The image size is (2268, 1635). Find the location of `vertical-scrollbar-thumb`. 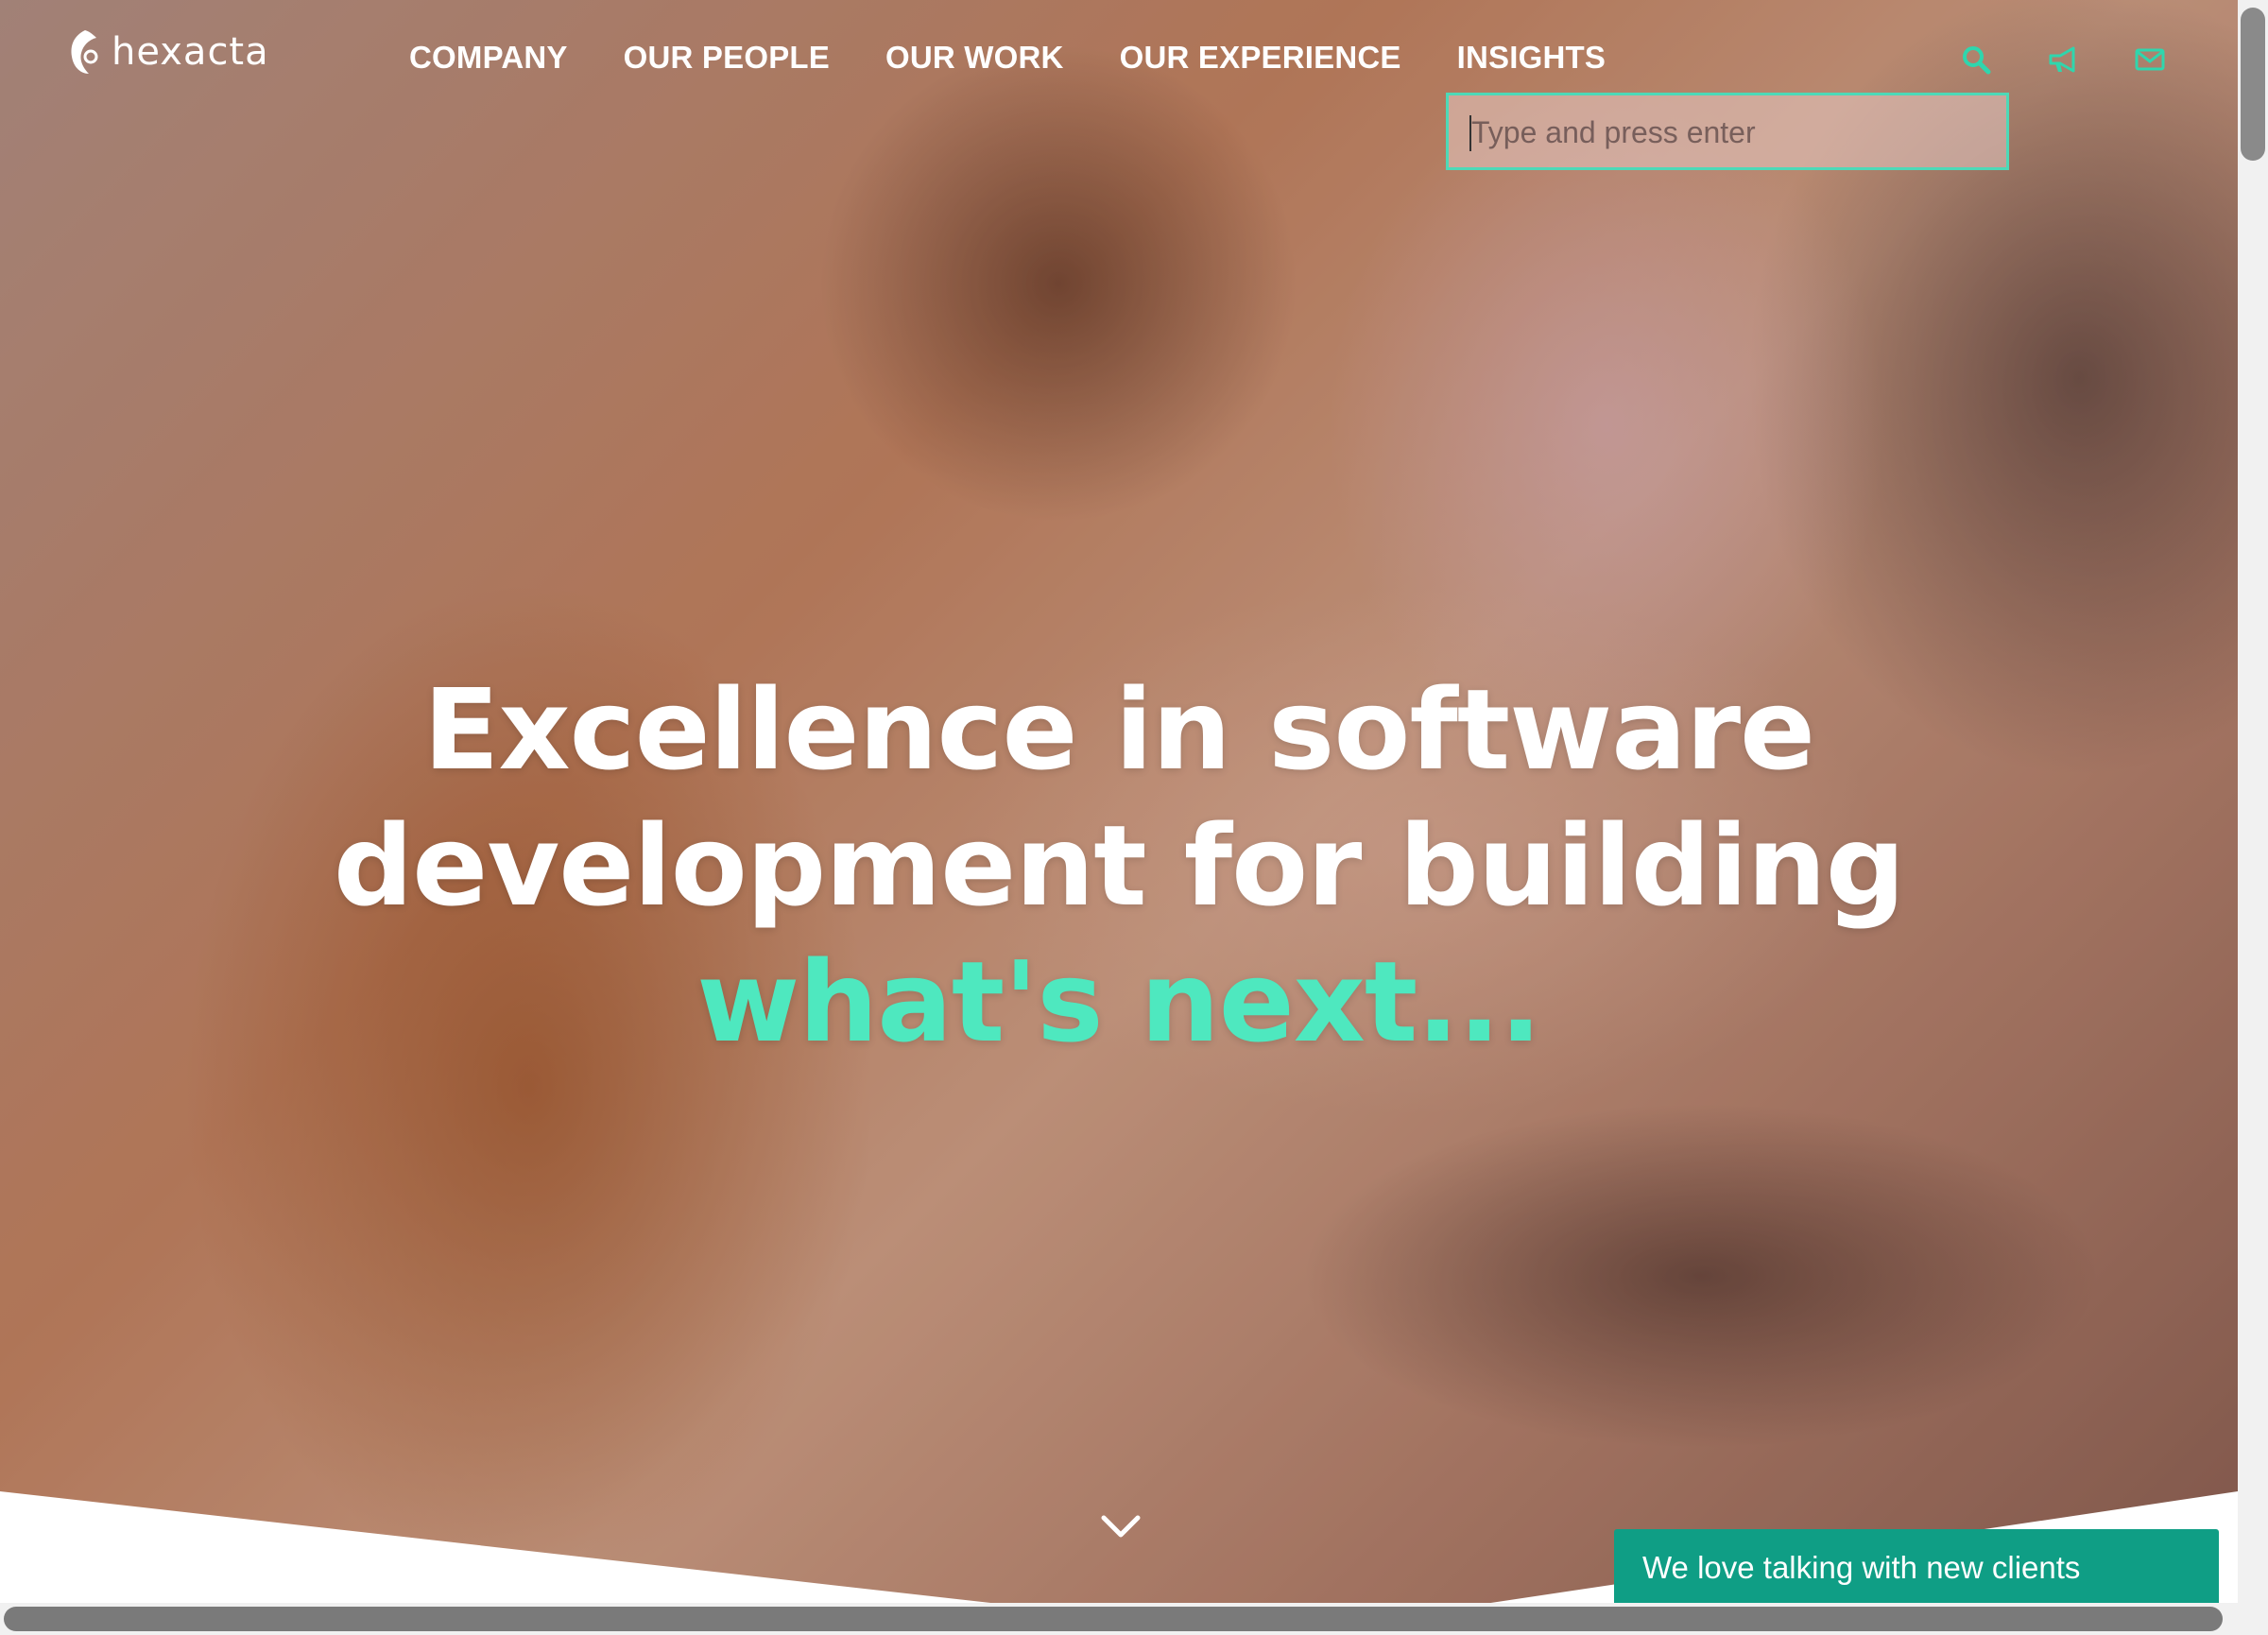

vertical-scrollbar-thumb is located at coordinates (2253, 85).